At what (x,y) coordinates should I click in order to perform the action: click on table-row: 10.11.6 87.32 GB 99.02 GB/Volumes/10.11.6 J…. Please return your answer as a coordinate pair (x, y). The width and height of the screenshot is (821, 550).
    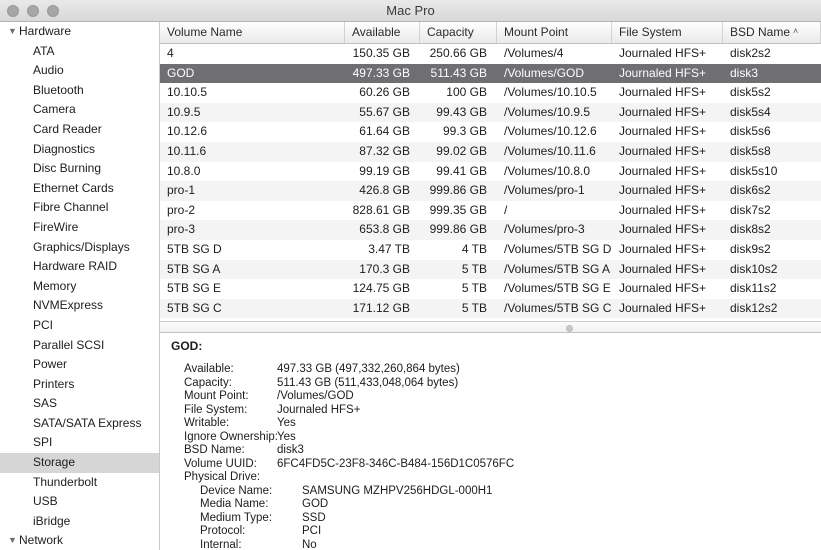
    Looking at the image, I should click on (490, 151).